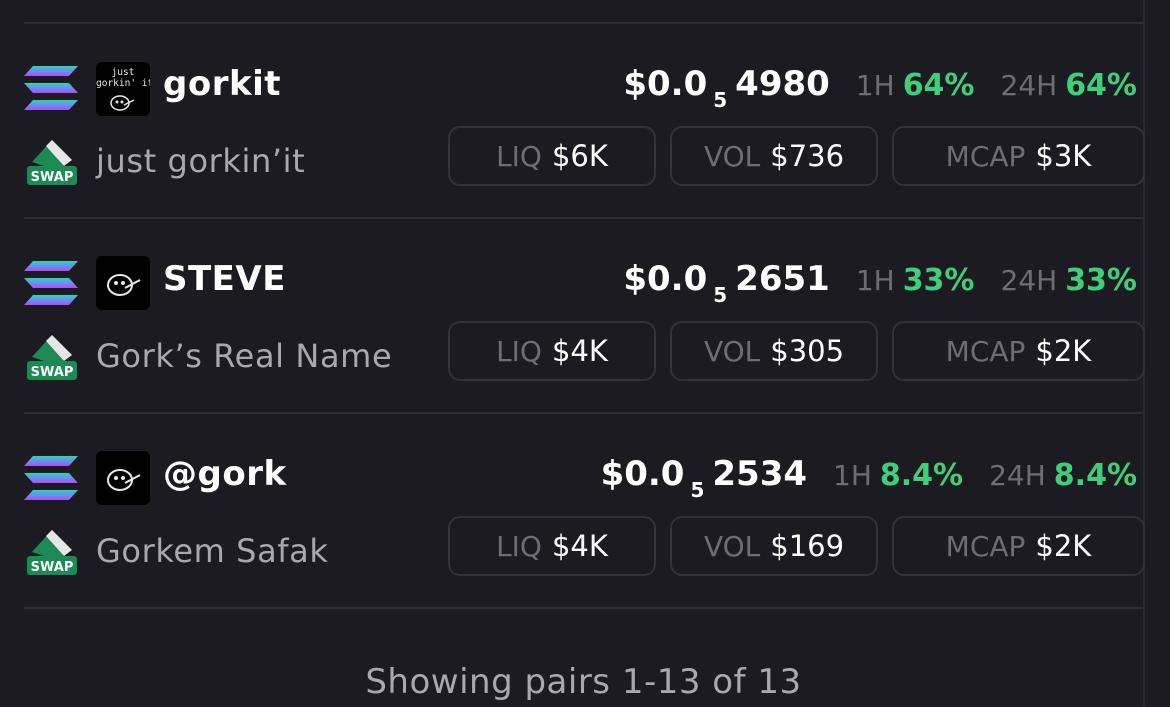 This screenshot has width=1170, height=707. I want to click on liquidity-stat: LIQ $6K, so click(552, 156).